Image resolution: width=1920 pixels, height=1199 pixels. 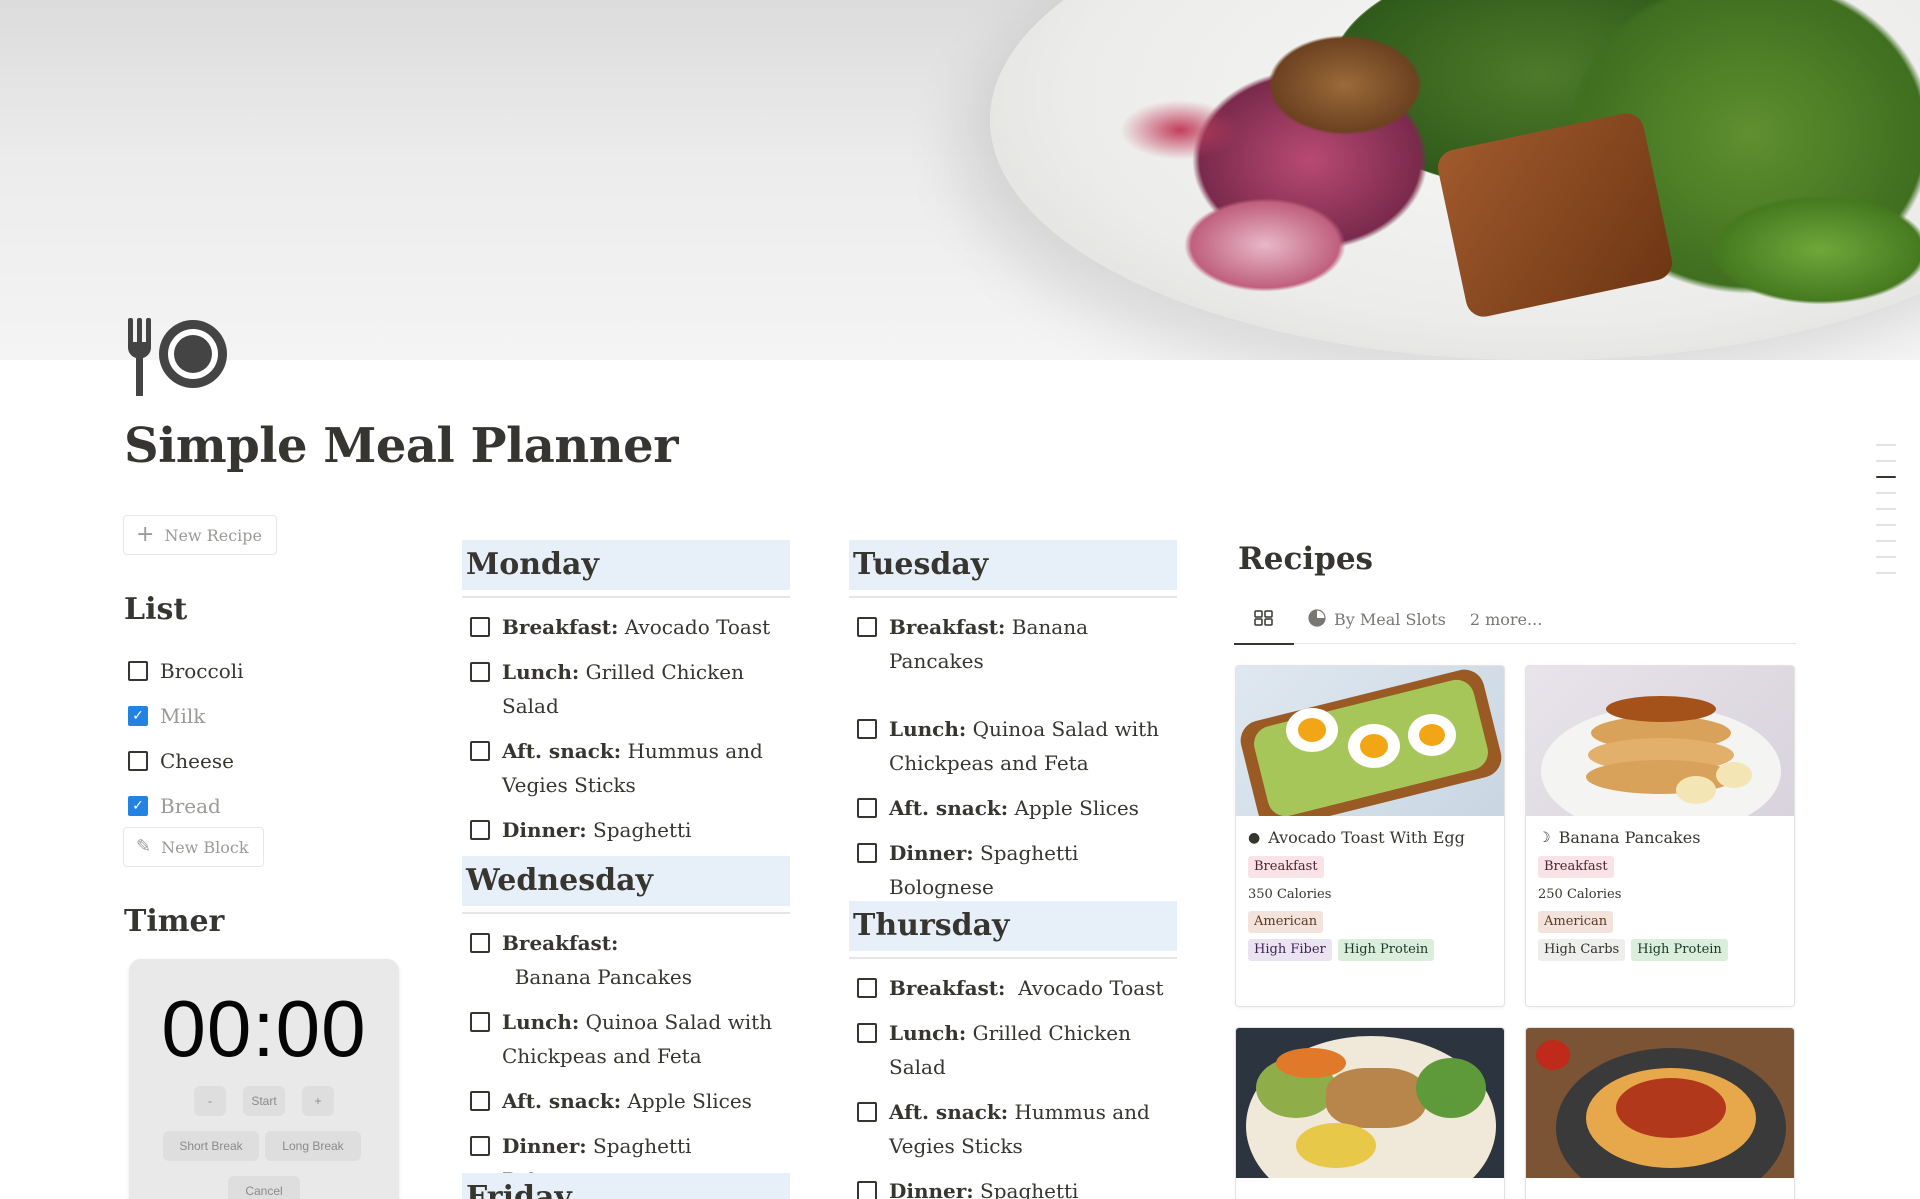 I want to click on plus-icon: +, so click(x=145, y=534).